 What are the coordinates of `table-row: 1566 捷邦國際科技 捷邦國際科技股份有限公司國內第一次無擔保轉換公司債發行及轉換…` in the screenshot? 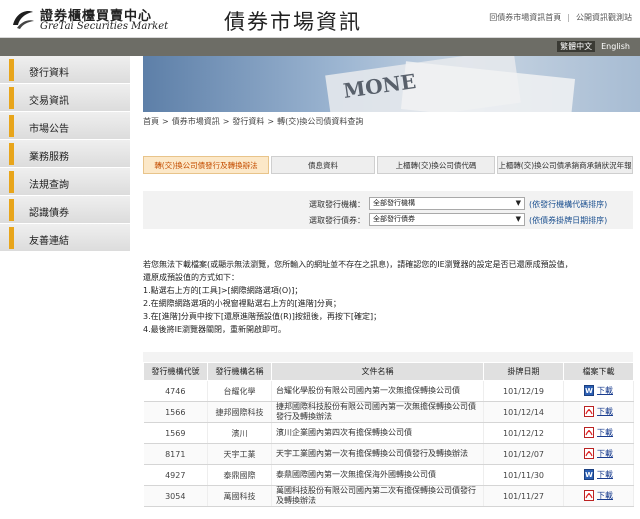 It's located at (388, 412).